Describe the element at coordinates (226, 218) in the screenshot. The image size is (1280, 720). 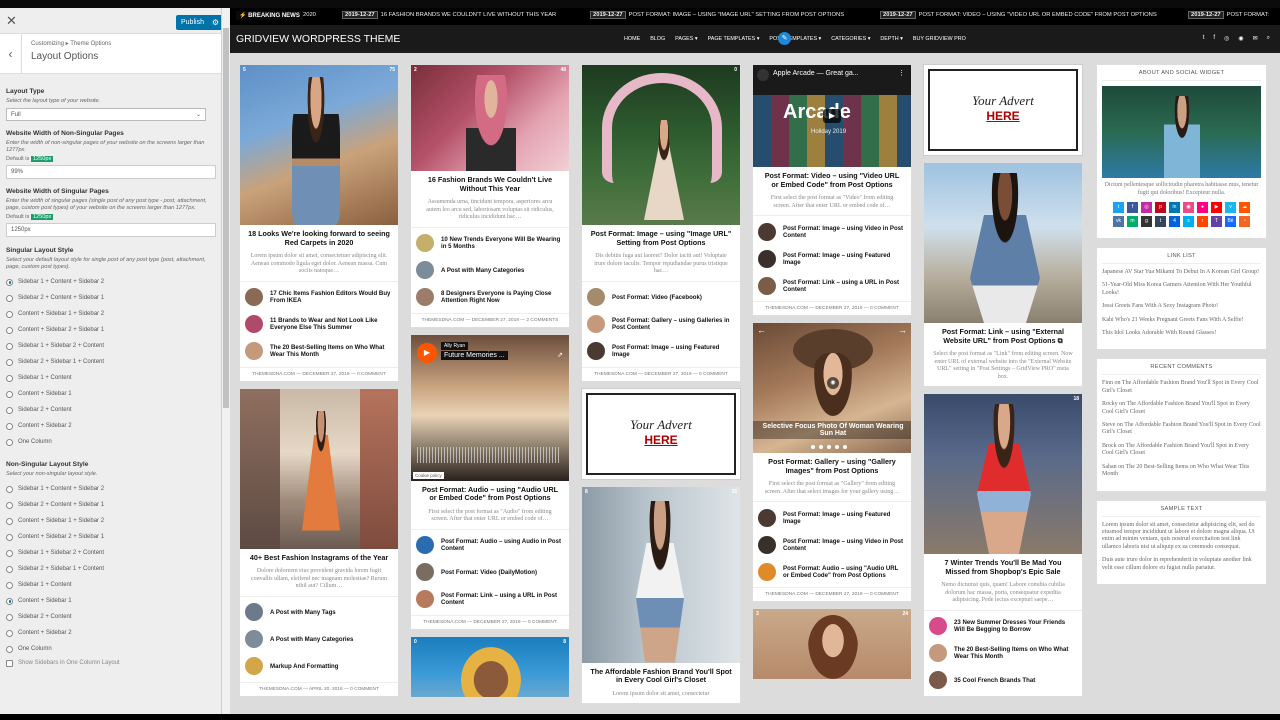
I see `scrollbar-thumb` at that location.